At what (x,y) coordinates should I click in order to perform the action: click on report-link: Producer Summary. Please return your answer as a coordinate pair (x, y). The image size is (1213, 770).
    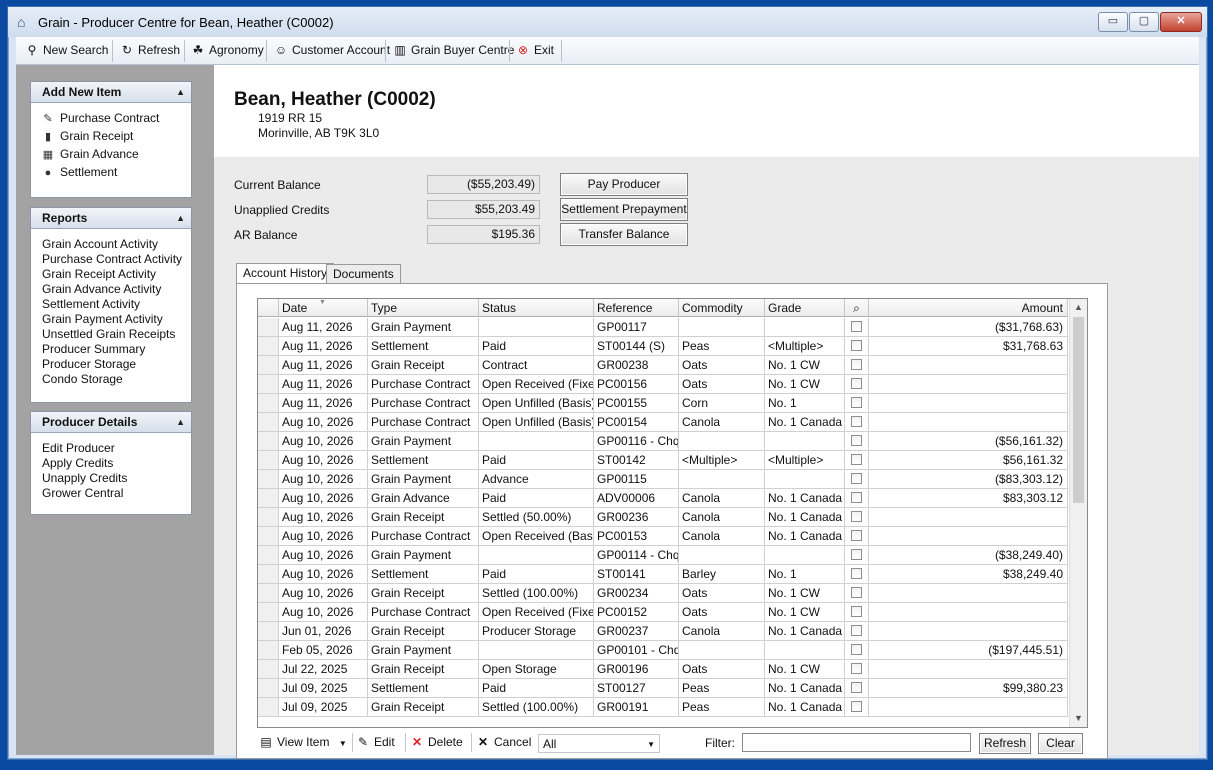
    Looking at the image, I should click on (111, 349).